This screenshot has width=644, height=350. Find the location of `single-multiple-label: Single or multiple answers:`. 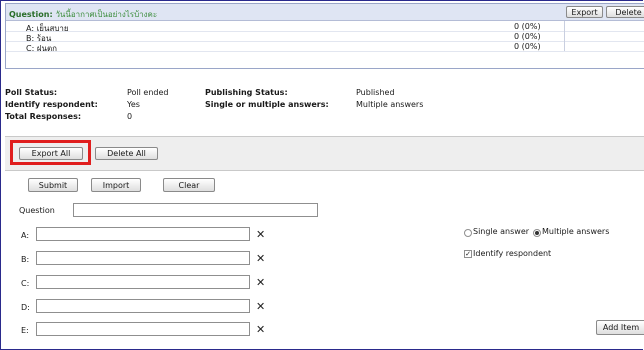

single-multiple-label: Single or multiple answers: is located at coordinates (267, 104).